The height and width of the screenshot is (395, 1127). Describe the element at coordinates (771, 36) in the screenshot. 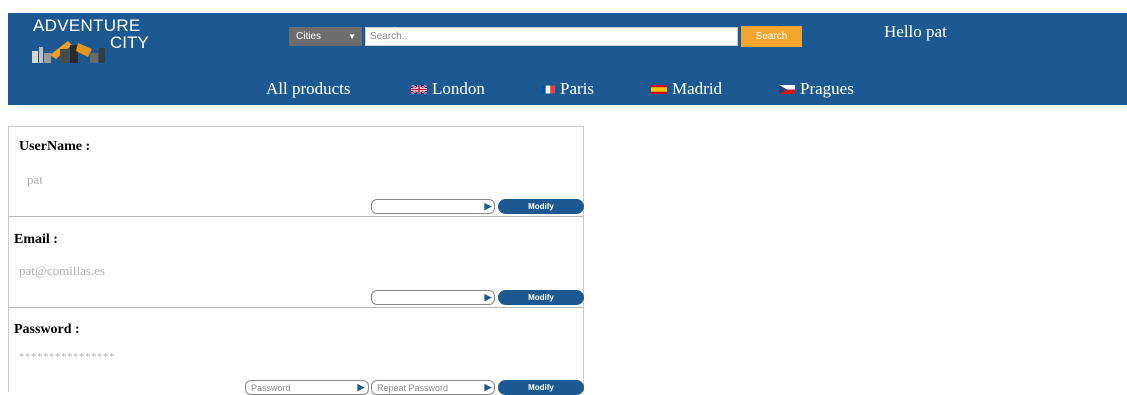

I see `search-button: Search` at that location.